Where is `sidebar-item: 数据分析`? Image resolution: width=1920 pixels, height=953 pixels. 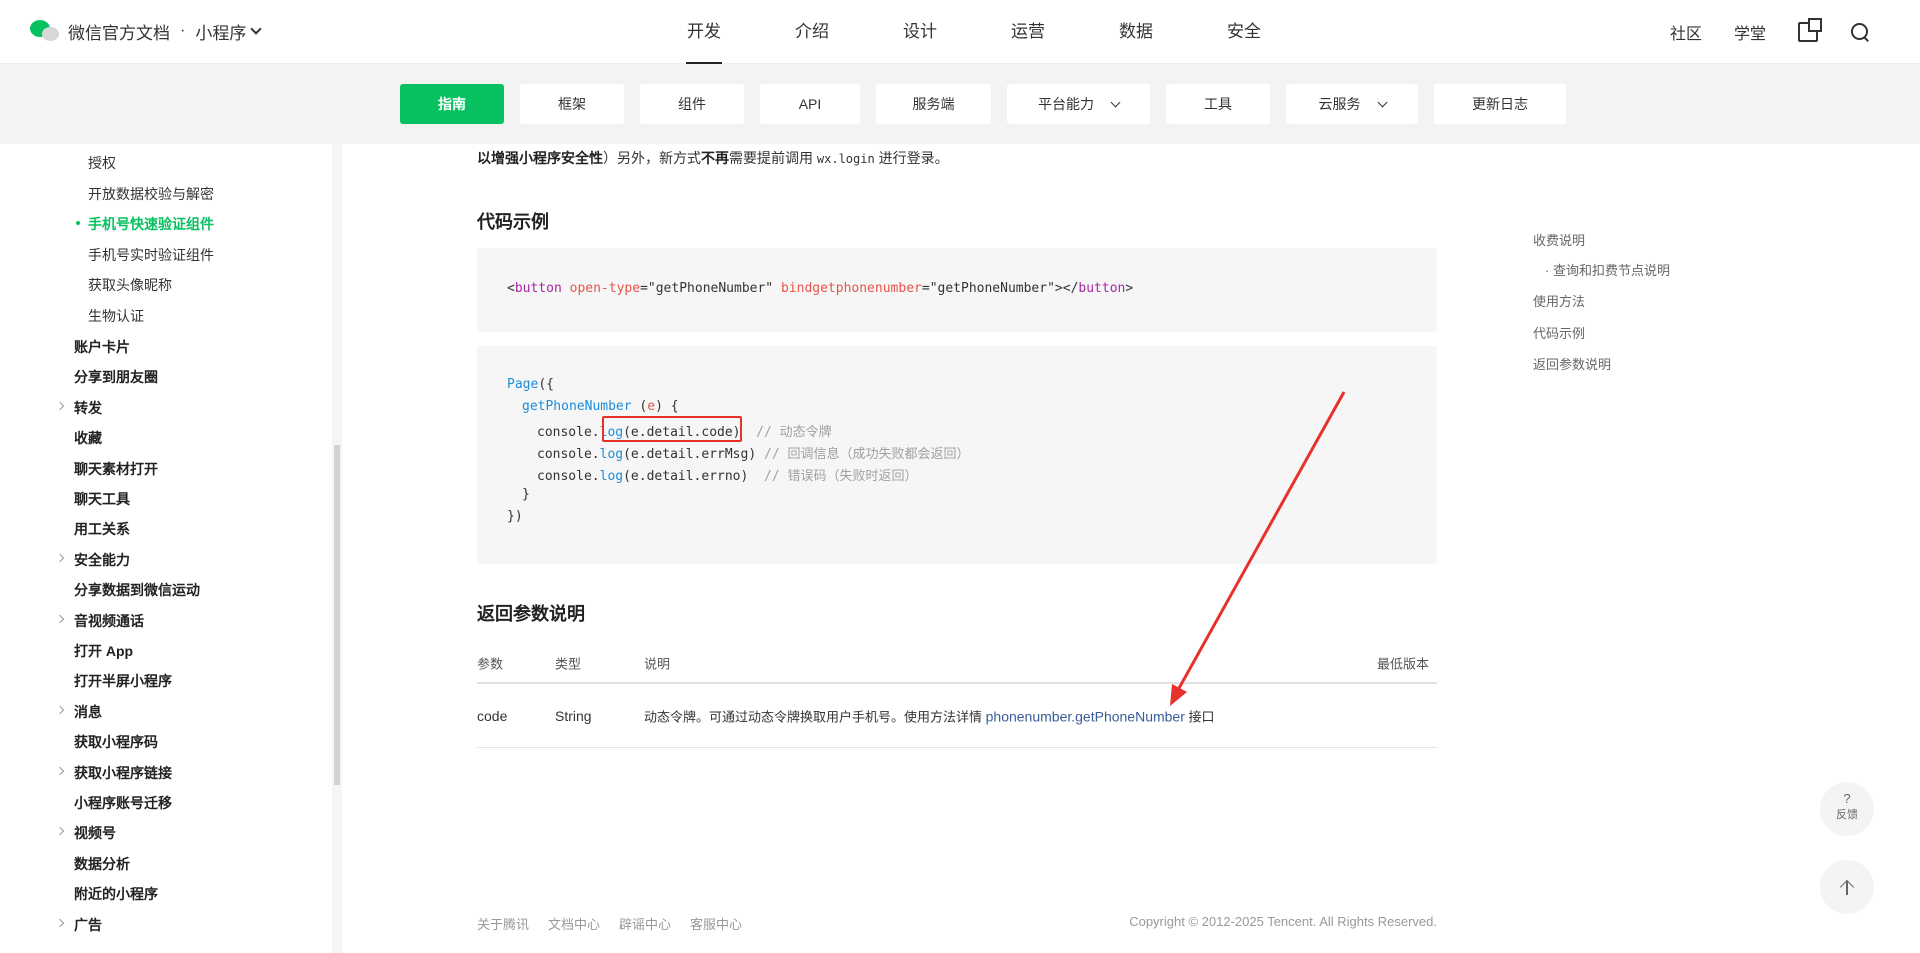
sidebar-item: 数据分析 is located at coordinates (102, 864).